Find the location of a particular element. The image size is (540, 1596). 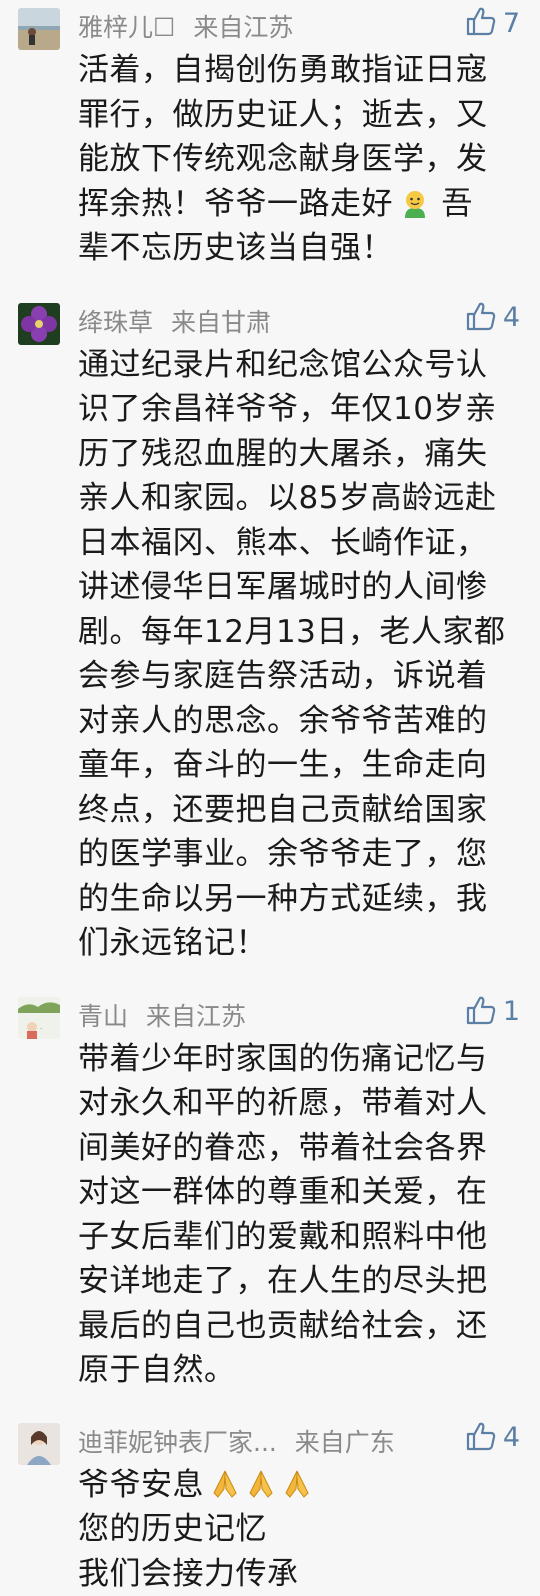

comment-header: 青山 来自江苏 1 is located at coordinates (299, 1013).